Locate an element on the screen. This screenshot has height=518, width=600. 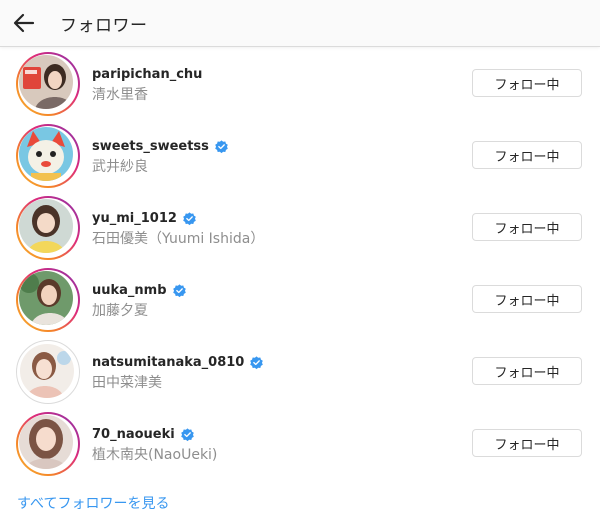
avatar-frame is located at coordinates (48, 372).